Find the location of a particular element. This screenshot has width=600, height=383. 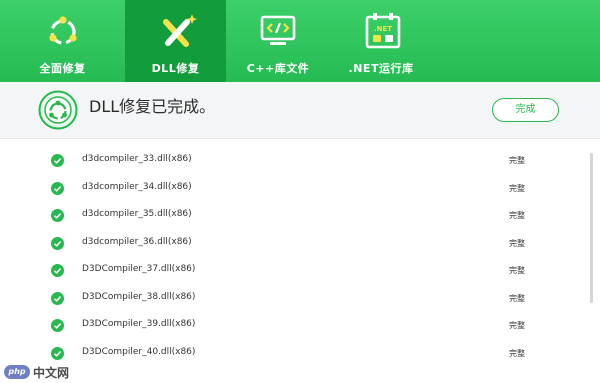

file-name: D3DCompiler_39.dll(x86) is located at coordinates (139, 324).